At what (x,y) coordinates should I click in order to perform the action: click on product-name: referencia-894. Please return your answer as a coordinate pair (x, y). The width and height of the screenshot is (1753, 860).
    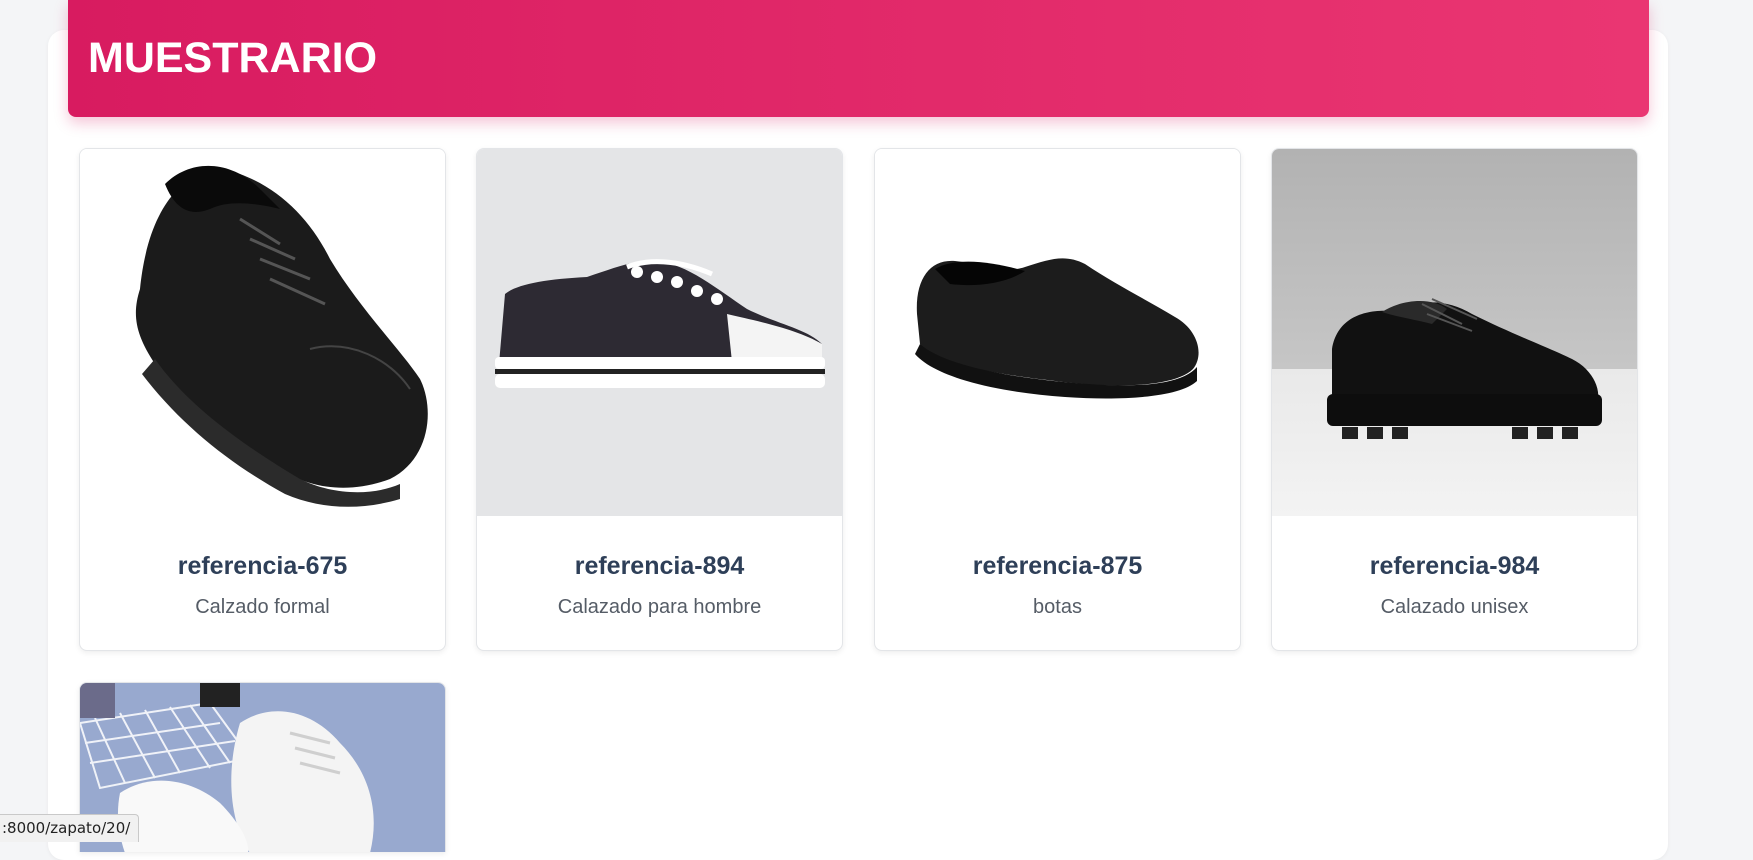
    Looking at the image, I should click on (659, 566).